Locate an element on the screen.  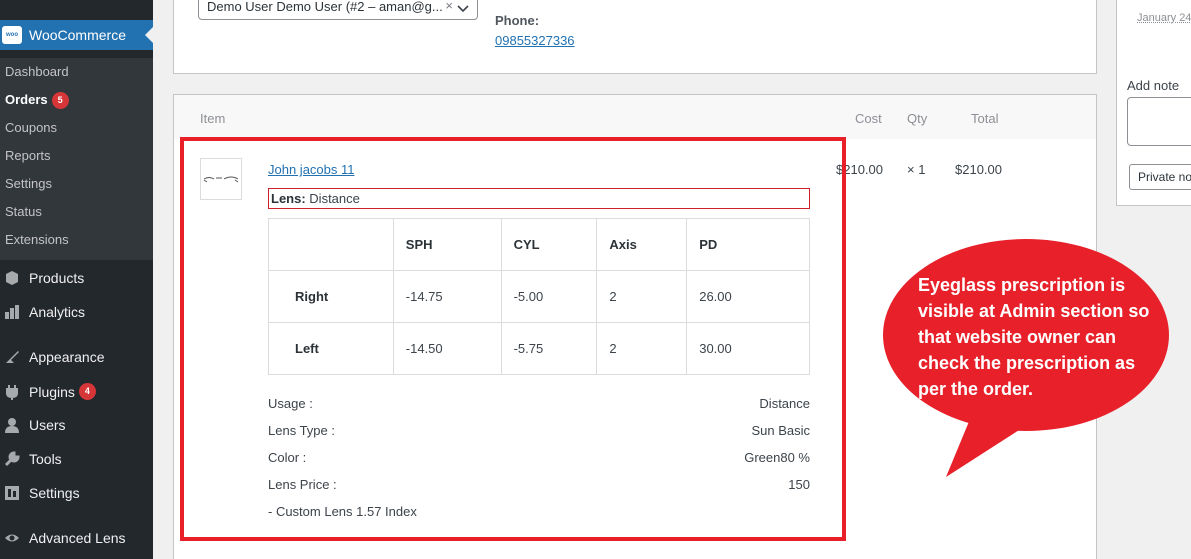
note-date: January 24, is located at coordinates (1164, 18).